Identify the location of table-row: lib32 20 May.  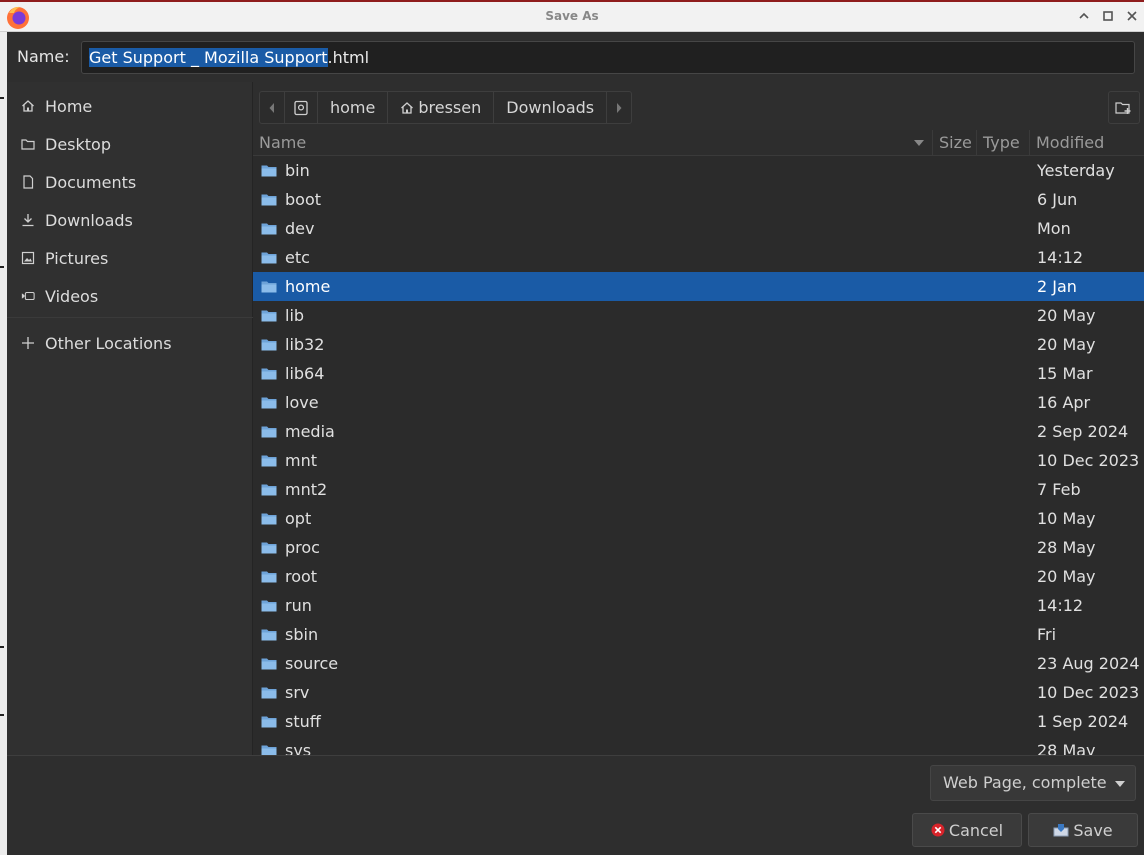
(698, 344).